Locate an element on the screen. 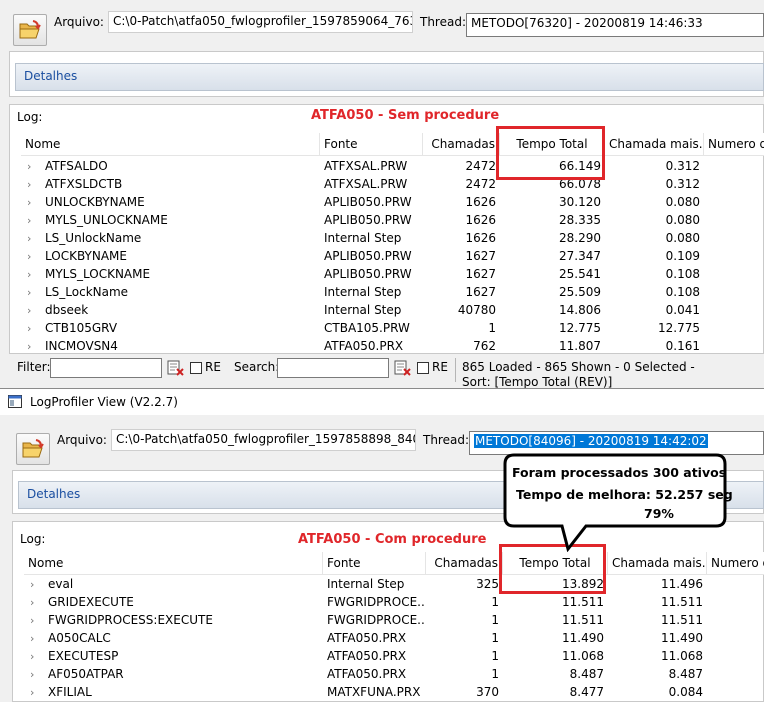  callout-line-3: 79% is located at coordinates (659, 513).